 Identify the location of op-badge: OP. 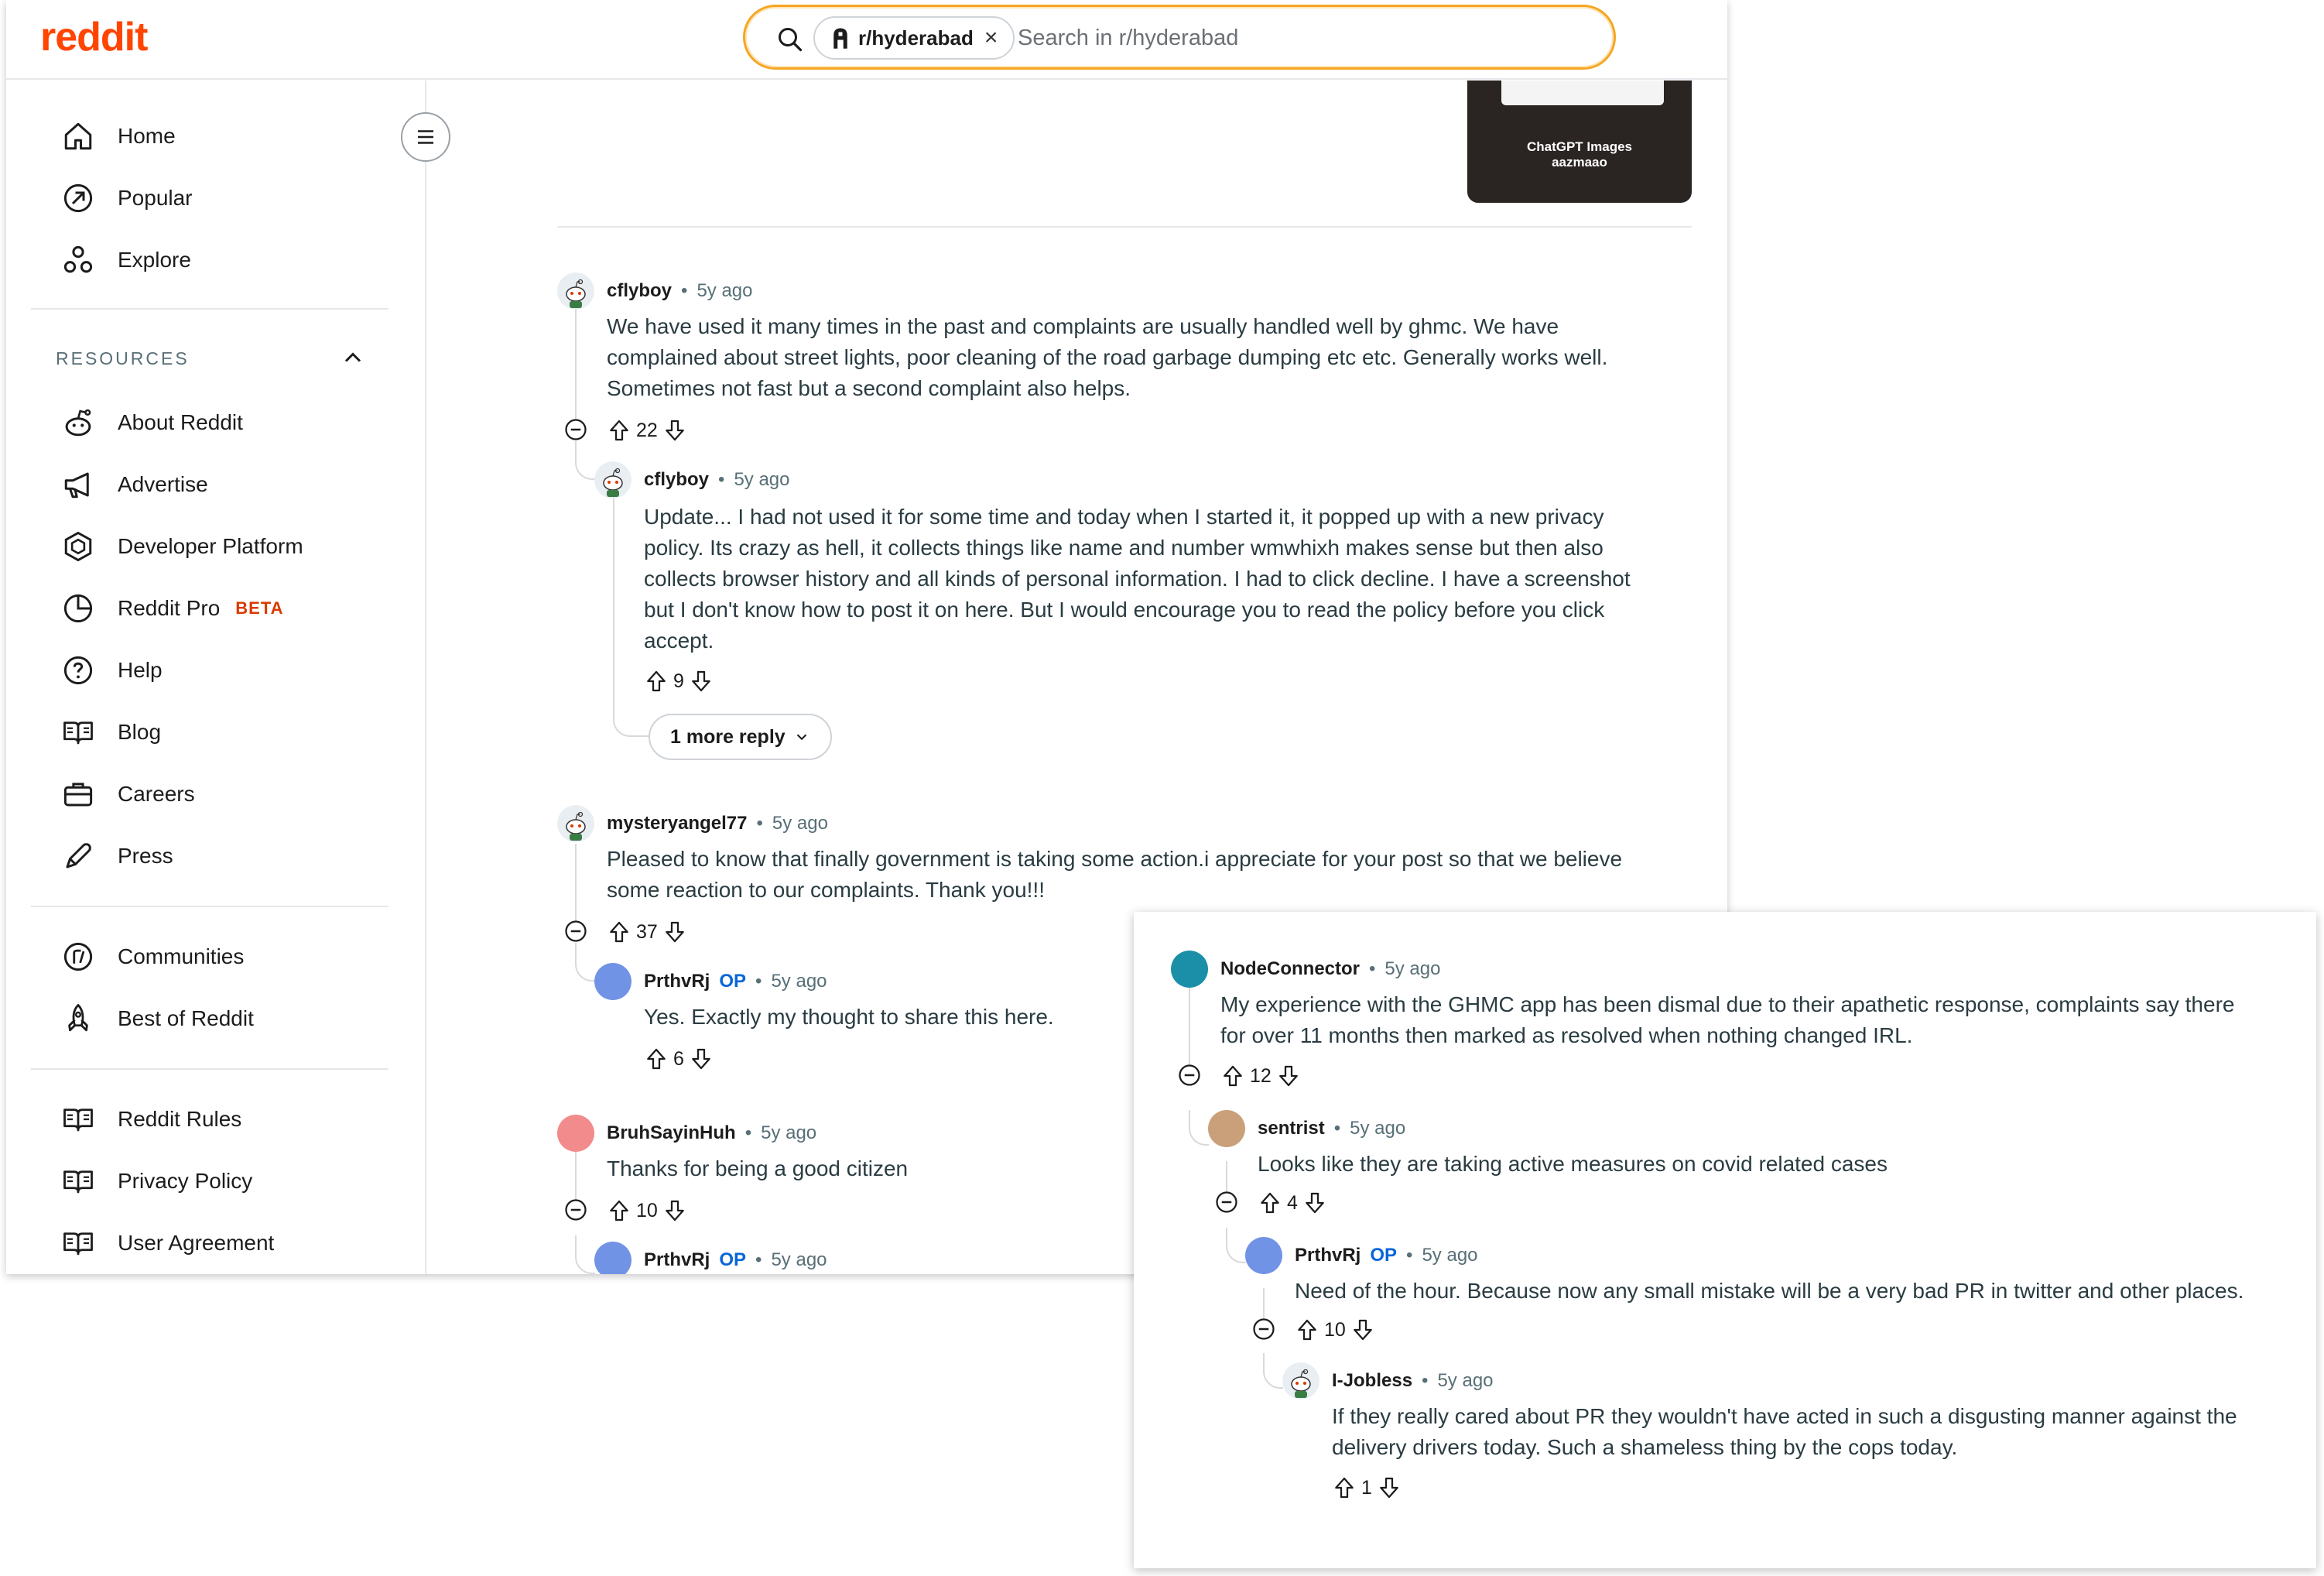
(733, 1259).